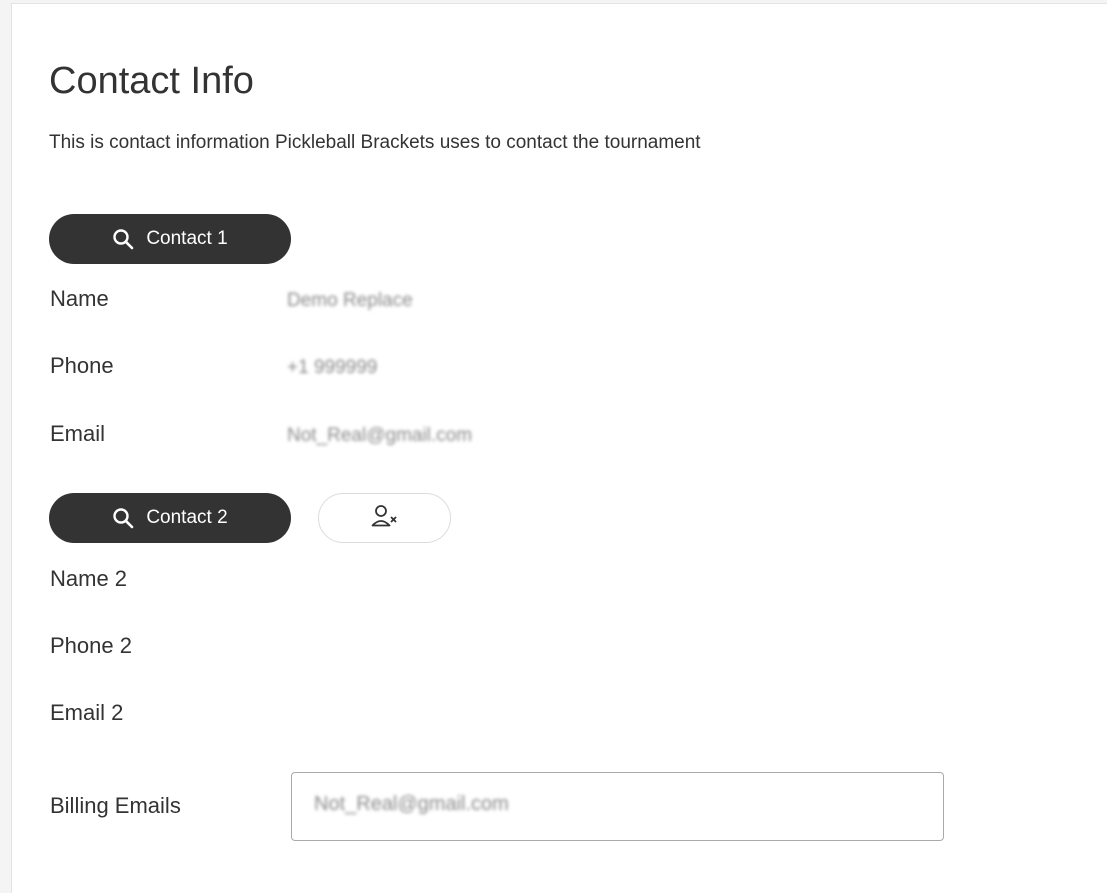 The height and width of the screenshot is (893, 1107). I want to click on remove-contact-2-button, so click(384, 518).